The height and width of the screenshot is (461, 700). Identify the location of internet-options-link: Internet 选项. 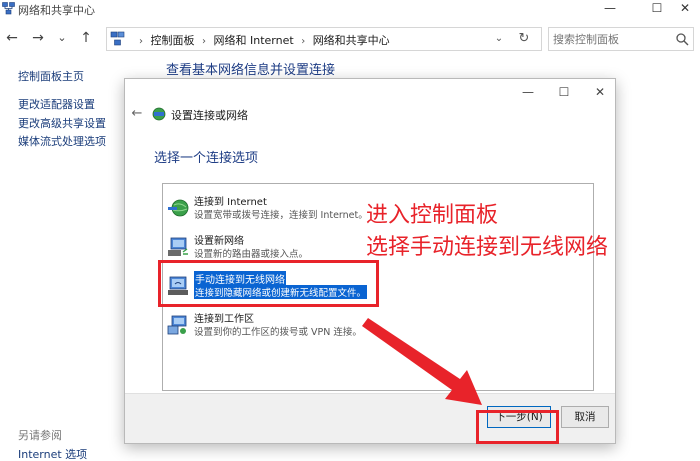
(52, 453).